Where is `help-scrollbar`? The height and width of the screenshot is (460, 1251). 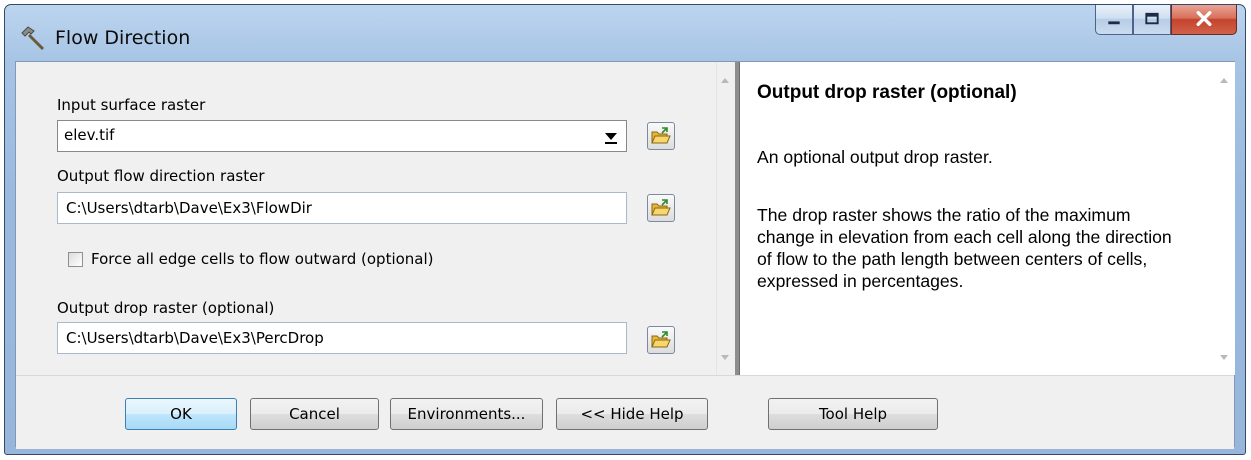
help-scrollbar is located at coordinates (1224, 218).